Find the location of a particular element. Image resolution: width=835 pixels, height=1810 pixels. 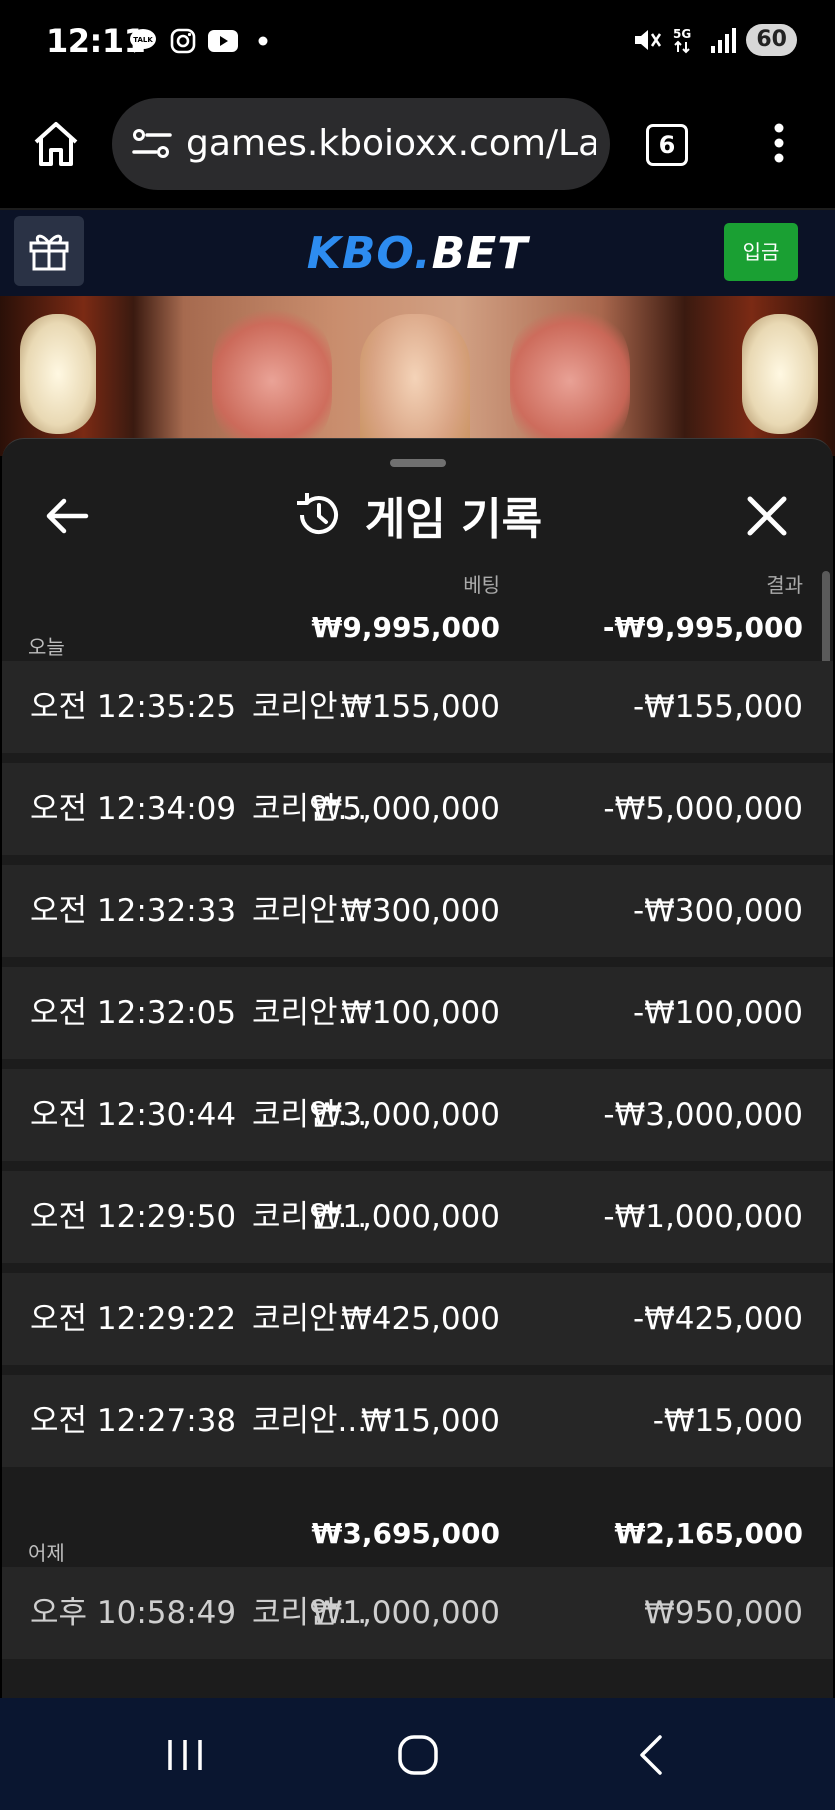

dot-icon is located at coordinates (263, 41).